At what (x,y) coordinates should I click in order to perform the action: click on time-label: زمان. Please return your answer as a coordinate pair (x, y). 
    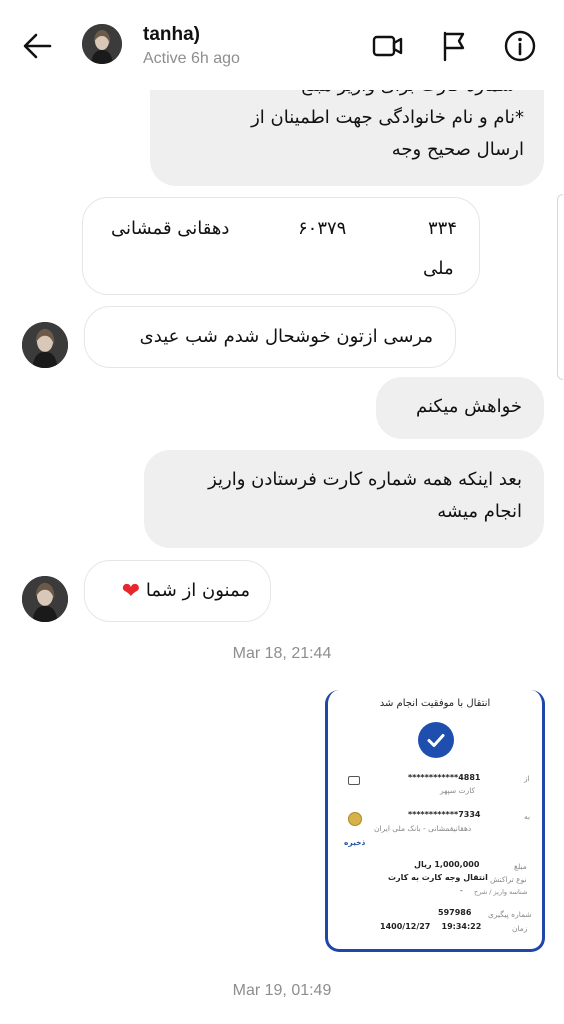
    Looking at the image, I should click on (520, 928).